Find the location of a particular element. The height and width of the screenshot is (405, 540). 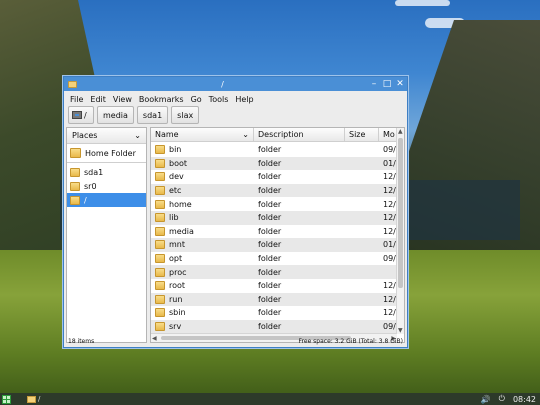

crumb-media: media is located at coordinates (115, 115).